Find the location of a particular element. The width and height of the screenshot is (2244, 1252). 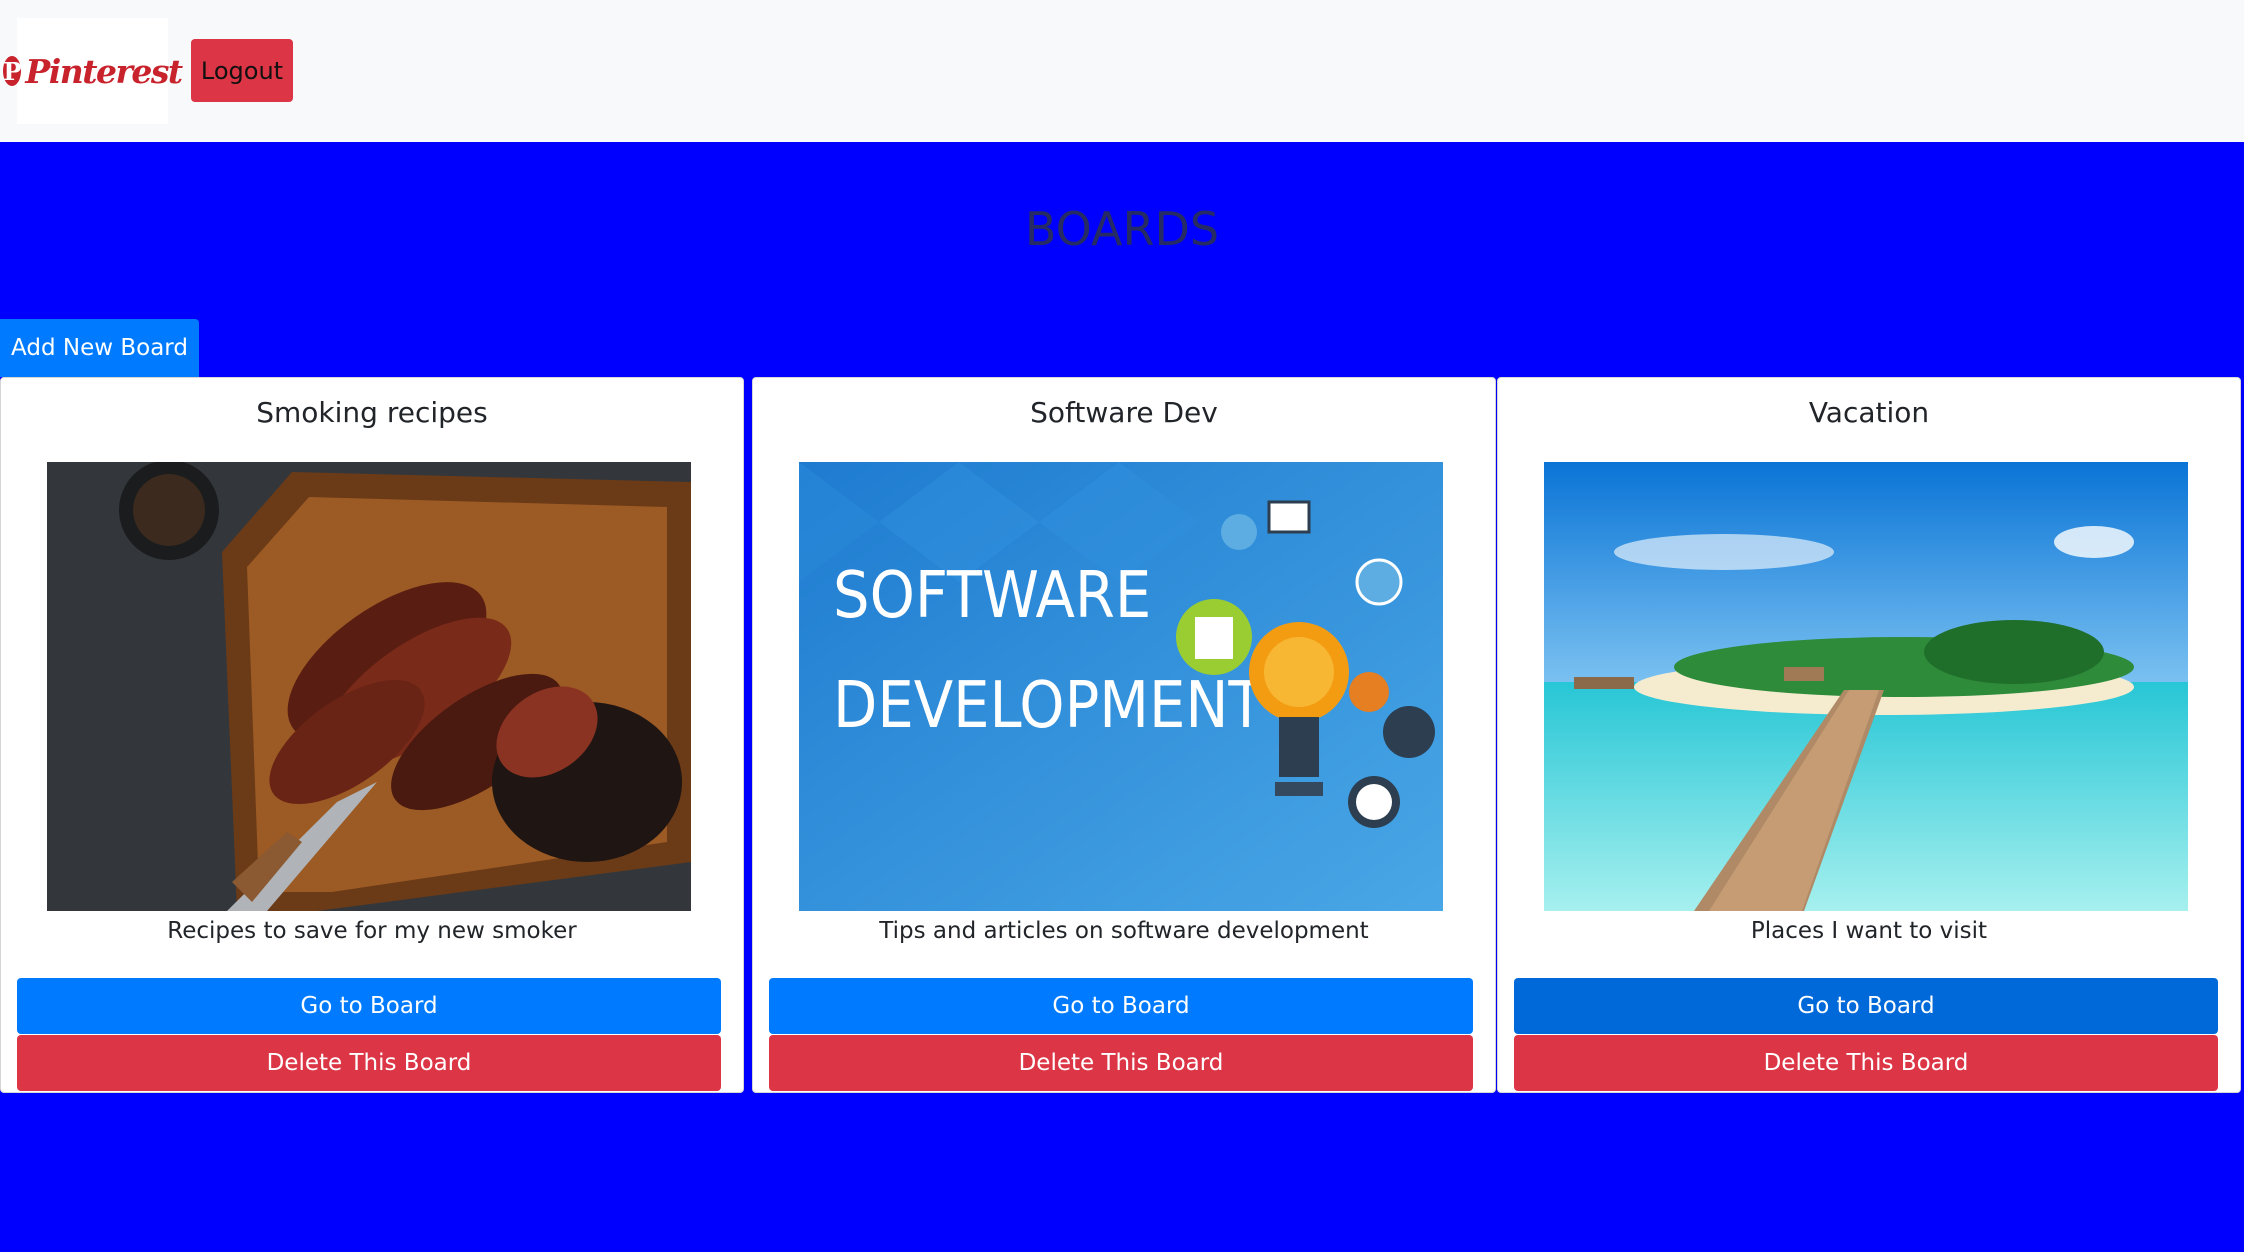

logout-button: Logout is located at coordinates (242, 70).